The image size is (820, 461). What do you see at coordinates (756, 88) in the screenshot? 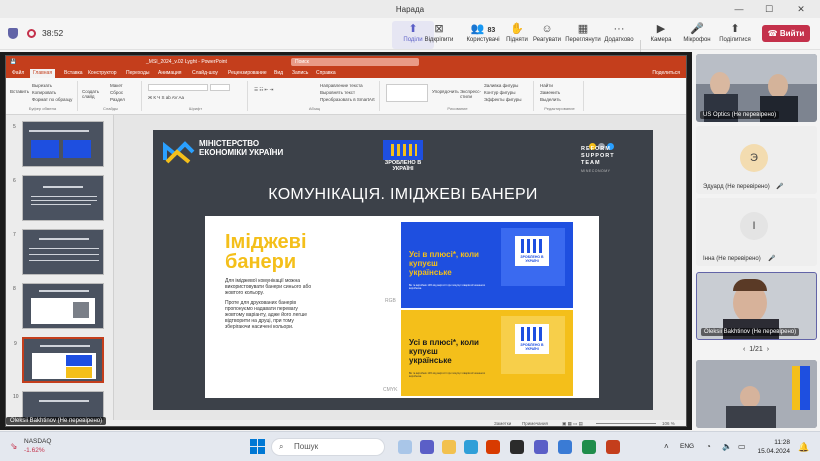
I see `participant-tile: US Optics (Не перевірено)` at bounding box center [756, 88].